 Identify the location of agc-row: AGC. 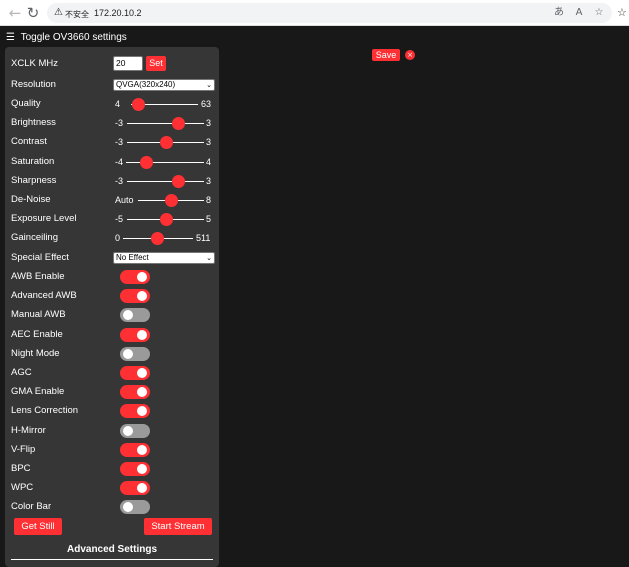
(112, 373).